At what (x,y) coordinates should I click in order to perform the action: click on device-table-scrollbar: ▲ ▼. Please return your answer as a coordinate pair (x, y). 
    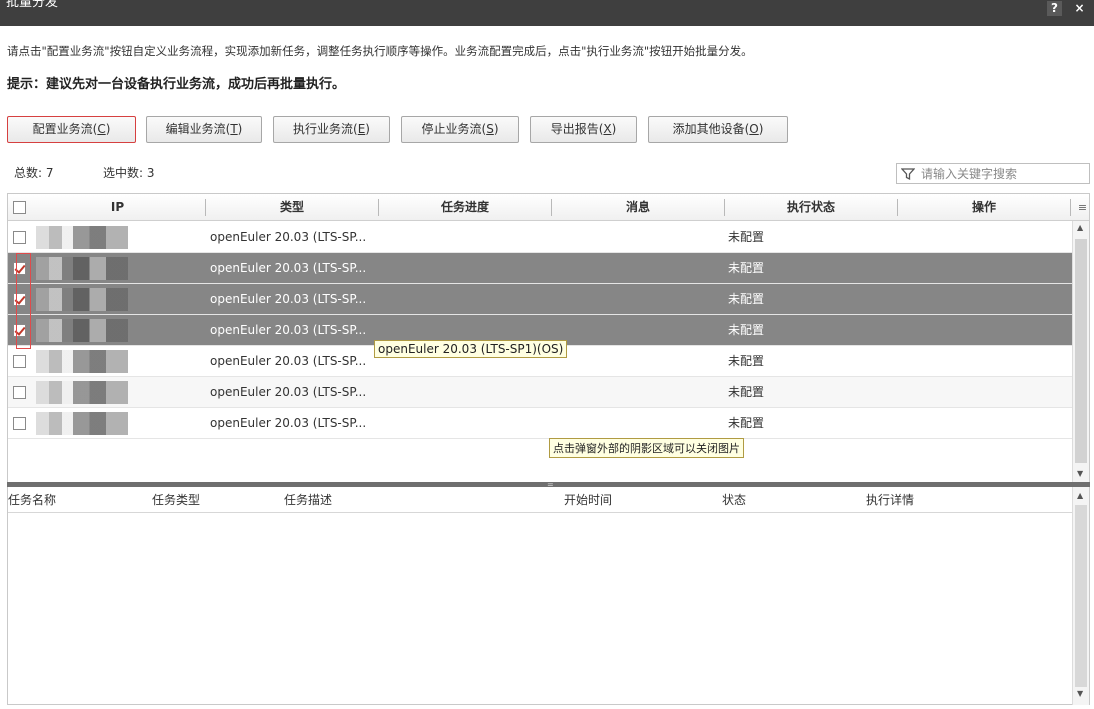
    Looking at the image, I should click on (1080, 351).